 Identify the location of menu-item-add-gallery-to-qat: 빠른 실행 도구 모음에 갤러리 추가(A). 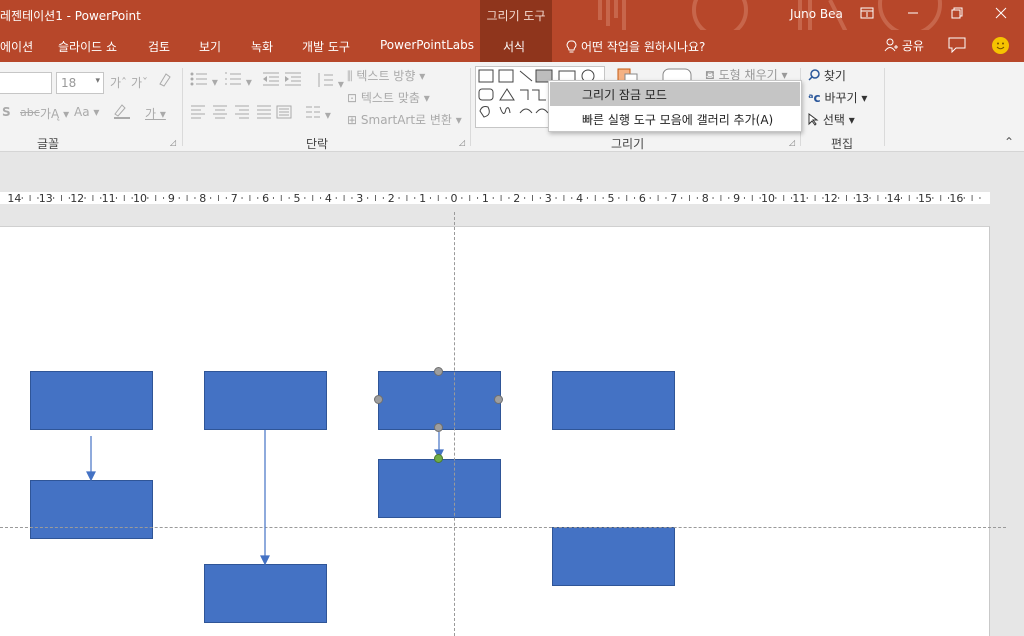
(675, 119).